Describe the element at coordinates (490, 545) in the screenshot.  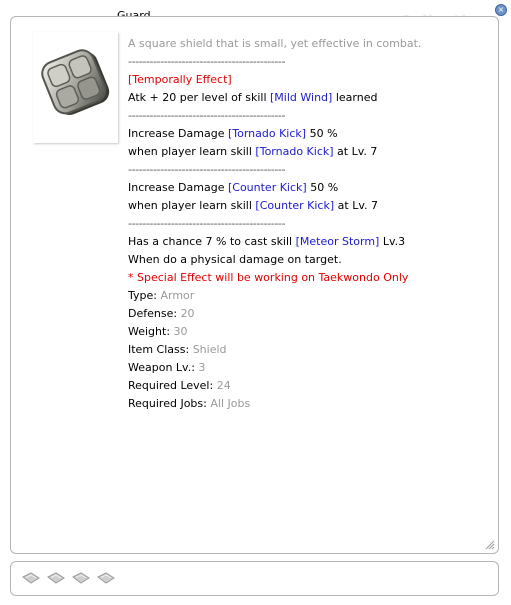
I see `resize-grip-icon` at that location.